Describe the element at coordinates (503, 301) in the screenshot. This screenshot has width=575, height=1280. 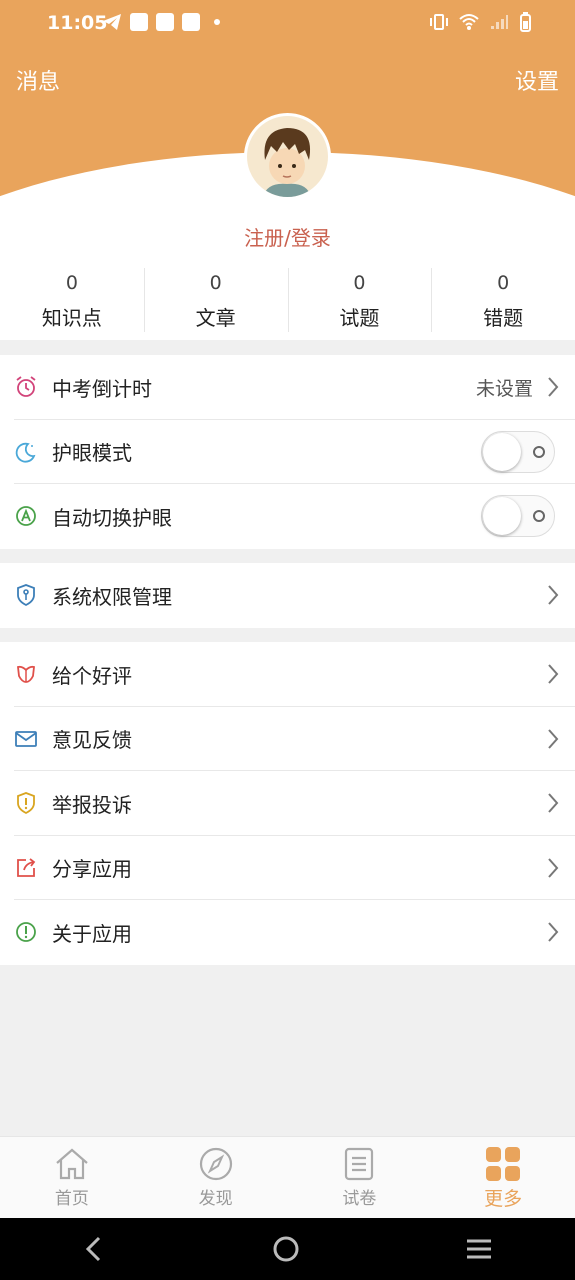
I see `stat-wrong-questions: 0 错题` at that location.